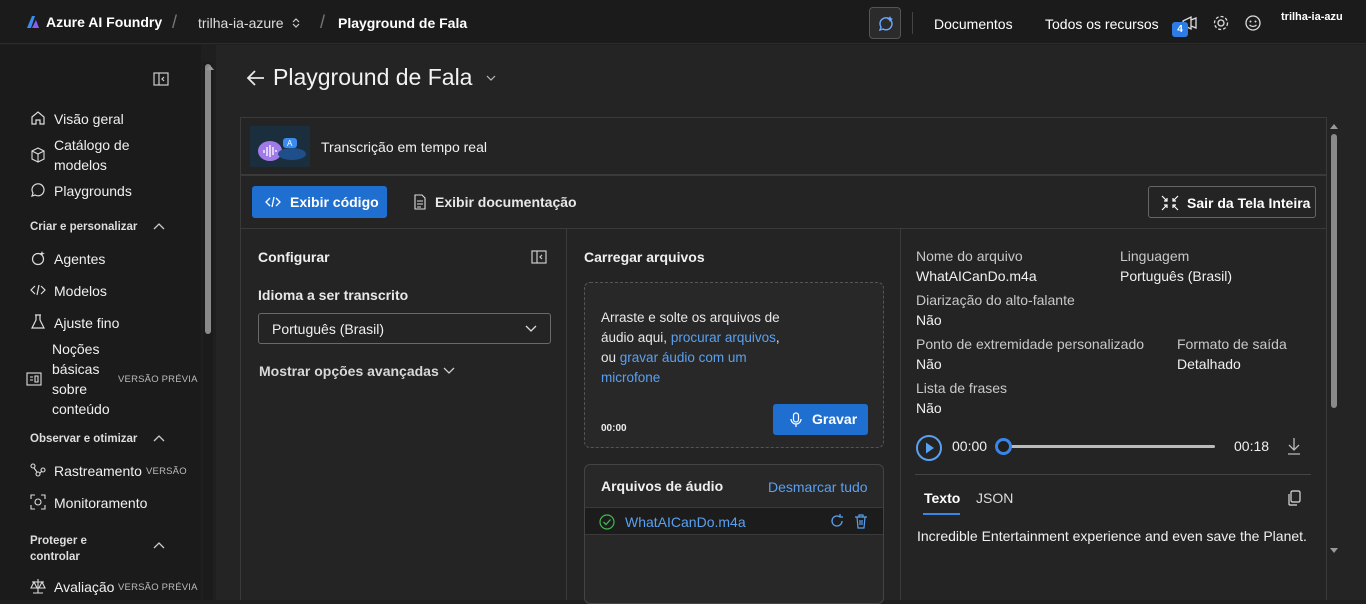 This screenshot has width=1366, height=604. What do you see at coordinates (1109, 446) in the screenshot?
I see `seek-bar` at bounding box center [1109, 446].